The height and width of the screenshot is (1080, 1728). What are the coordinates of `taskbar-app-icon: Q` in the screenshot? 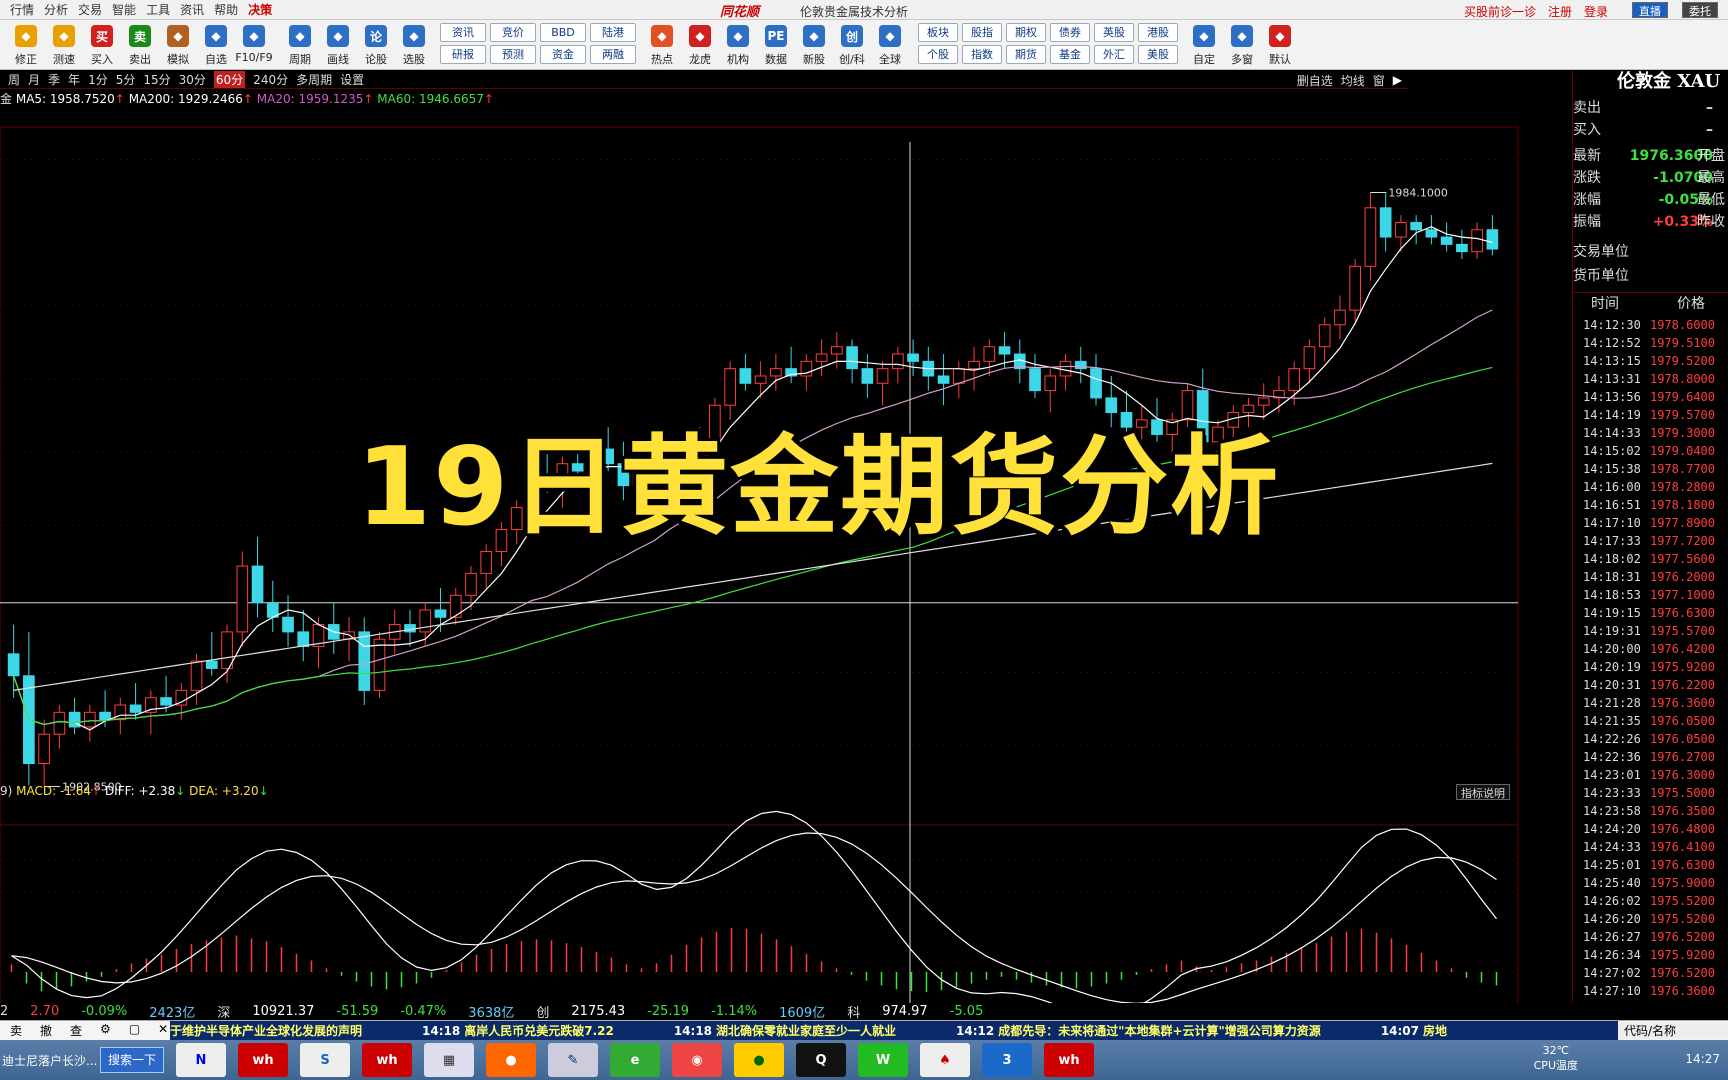 It's located at (821, 1060).